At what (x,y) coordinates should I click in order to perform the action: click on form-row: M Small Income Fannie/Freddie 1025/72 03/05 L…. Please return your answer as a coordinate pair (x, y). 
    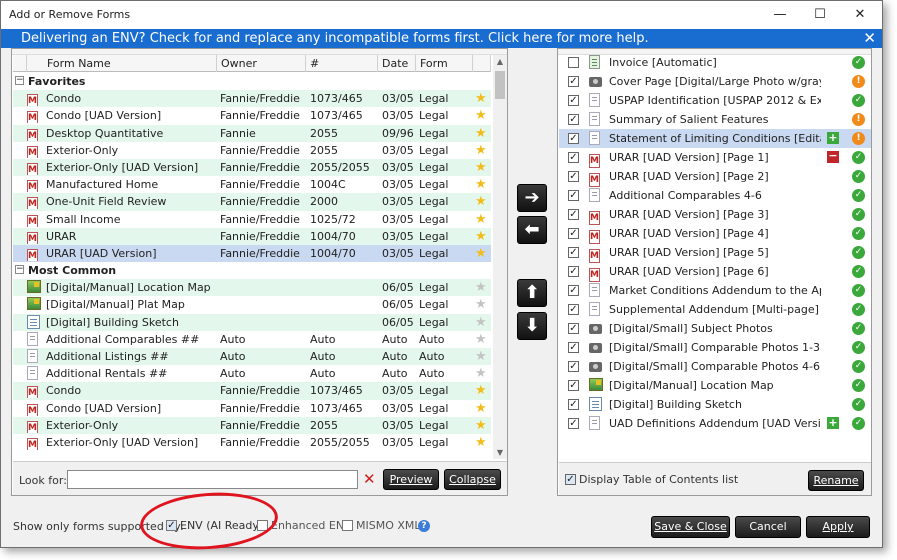
    Looking at the image, I should click on (252, 219).